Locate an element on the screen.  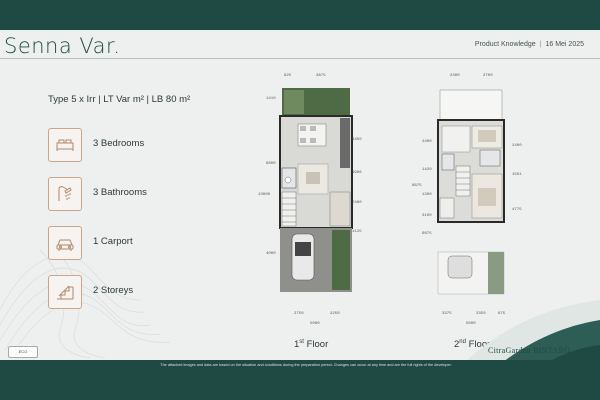
dimension-label: 1115 is located at coordinates (357, 232).